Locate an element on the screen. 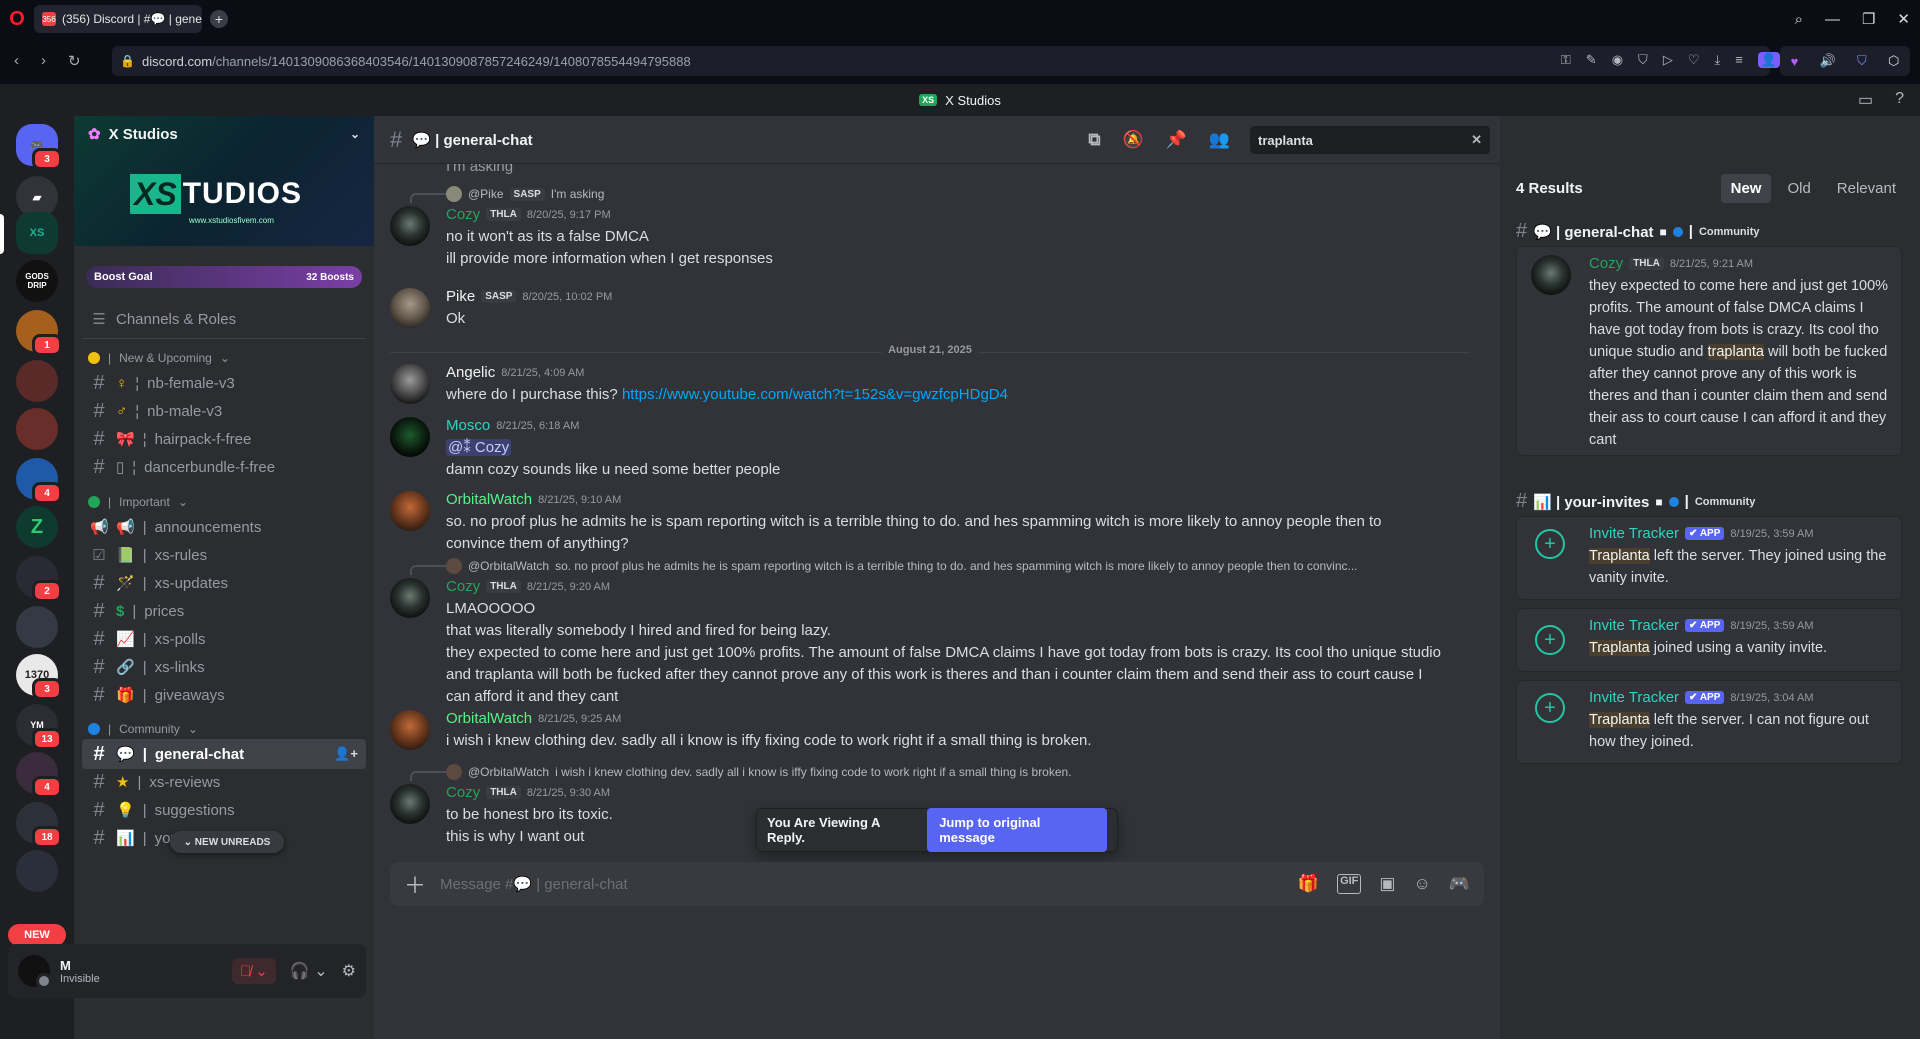 Image resolution: width=1920 pixels, height=1039 pixels. channel-xs-updates: # 🪄 | xs-updates is located at coordinates (224, 583).